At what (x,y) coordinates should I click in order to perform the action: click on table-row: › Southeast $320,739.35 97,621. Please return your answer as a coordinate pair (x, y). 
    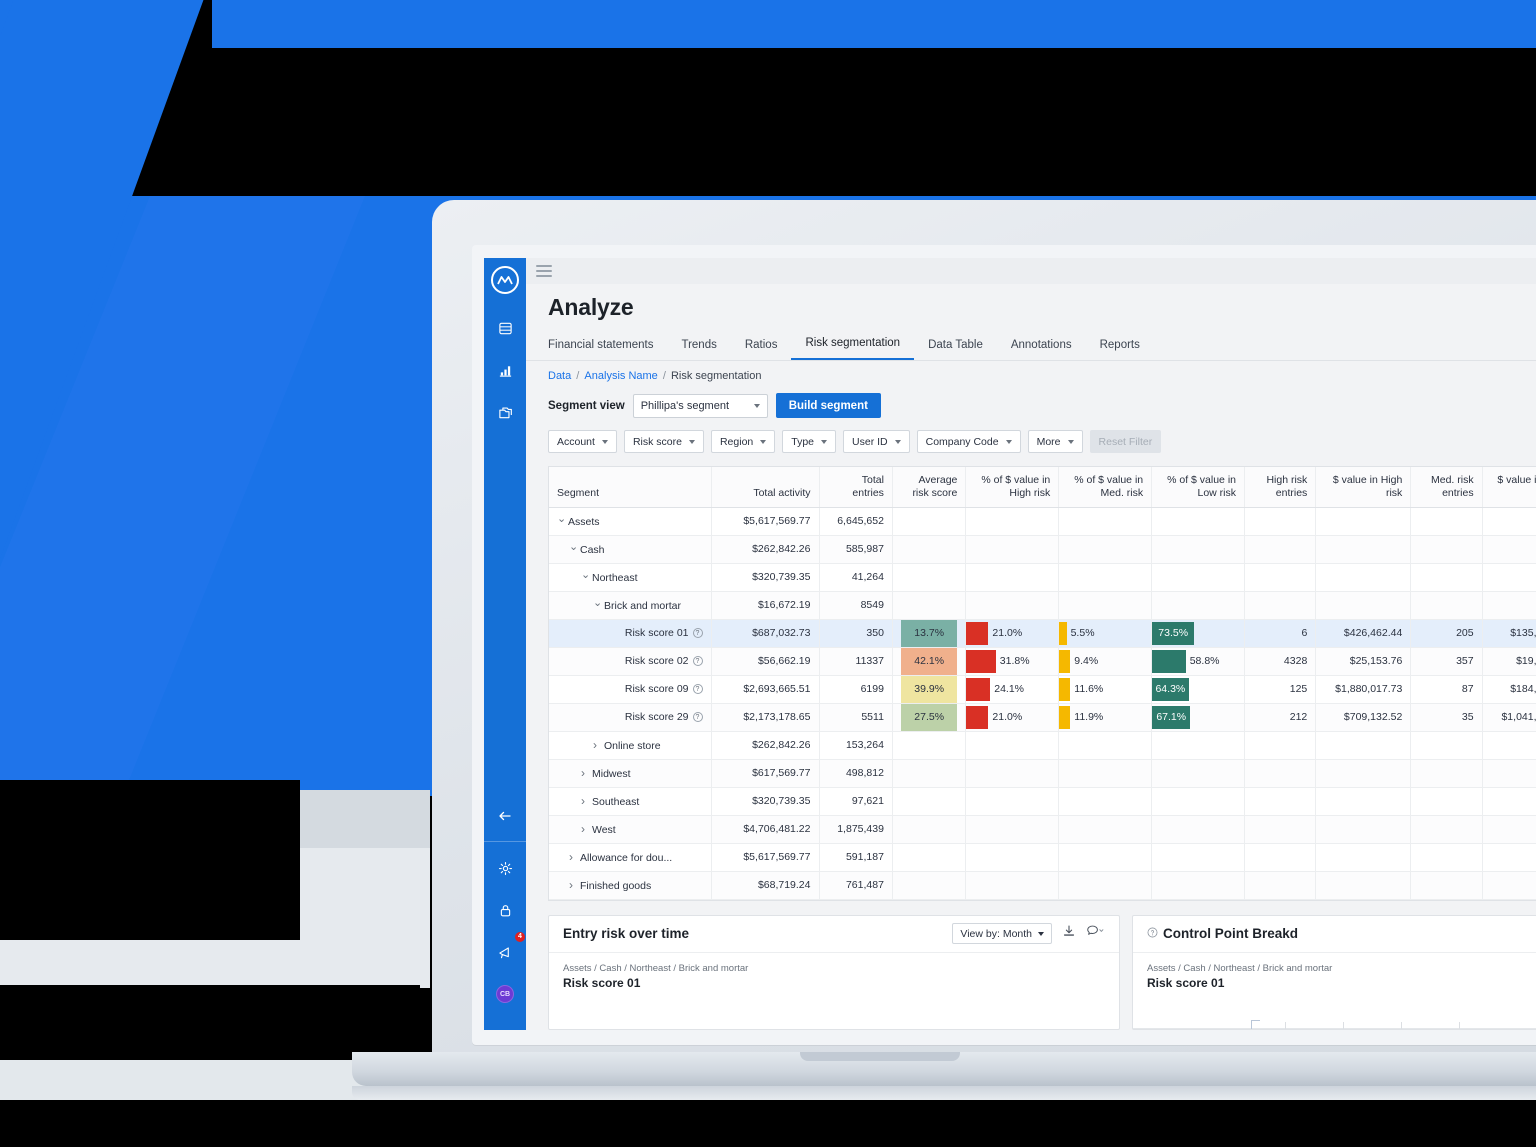
    Looking at the image, I should click on (1042, 801).